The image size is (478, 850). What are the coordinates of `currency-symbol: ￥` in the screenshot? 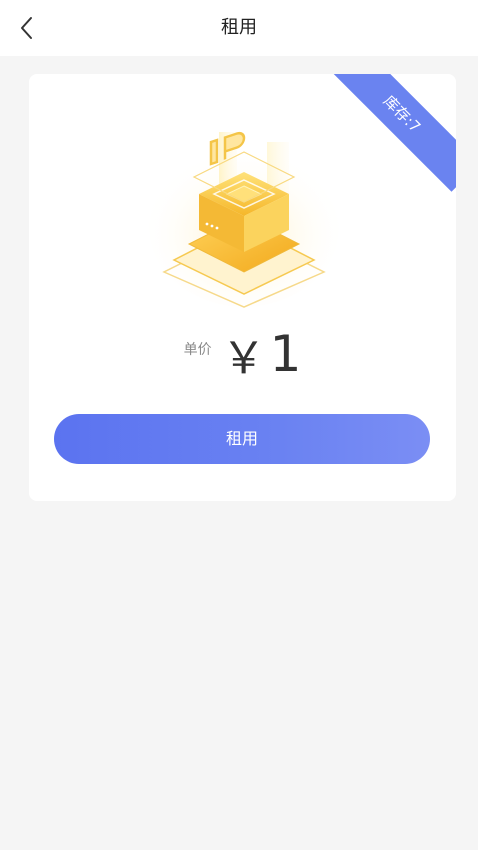 It's located at (243, 358).